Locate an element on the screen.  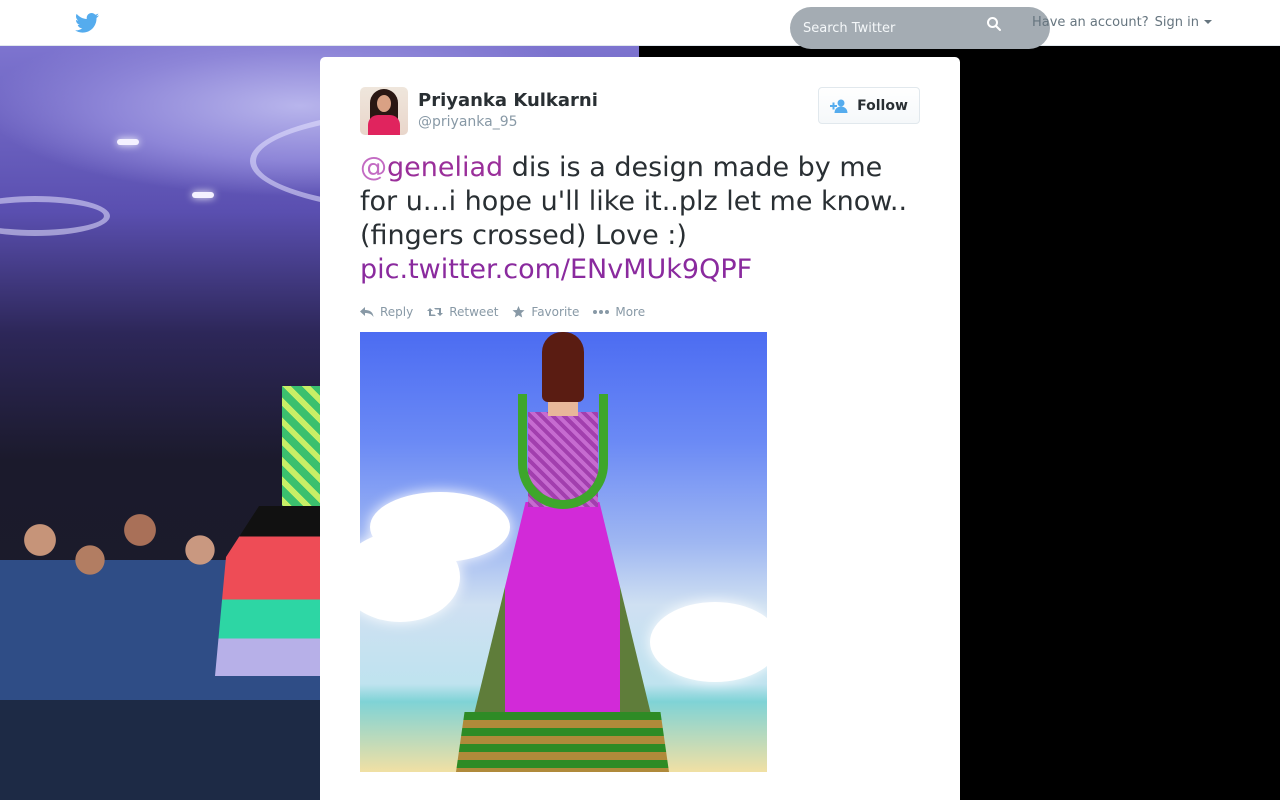
account-area: Have an account? Sign in is located at coordinates (1122, 22).